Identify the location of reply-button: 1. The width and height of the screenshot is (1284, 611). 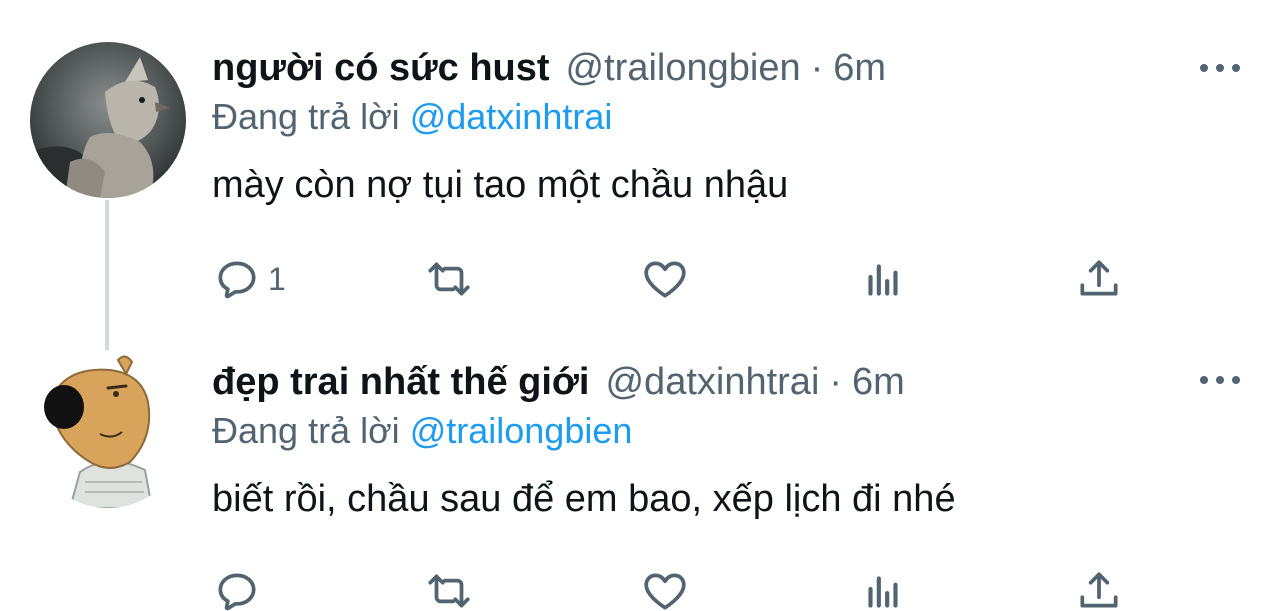
(249, 279).